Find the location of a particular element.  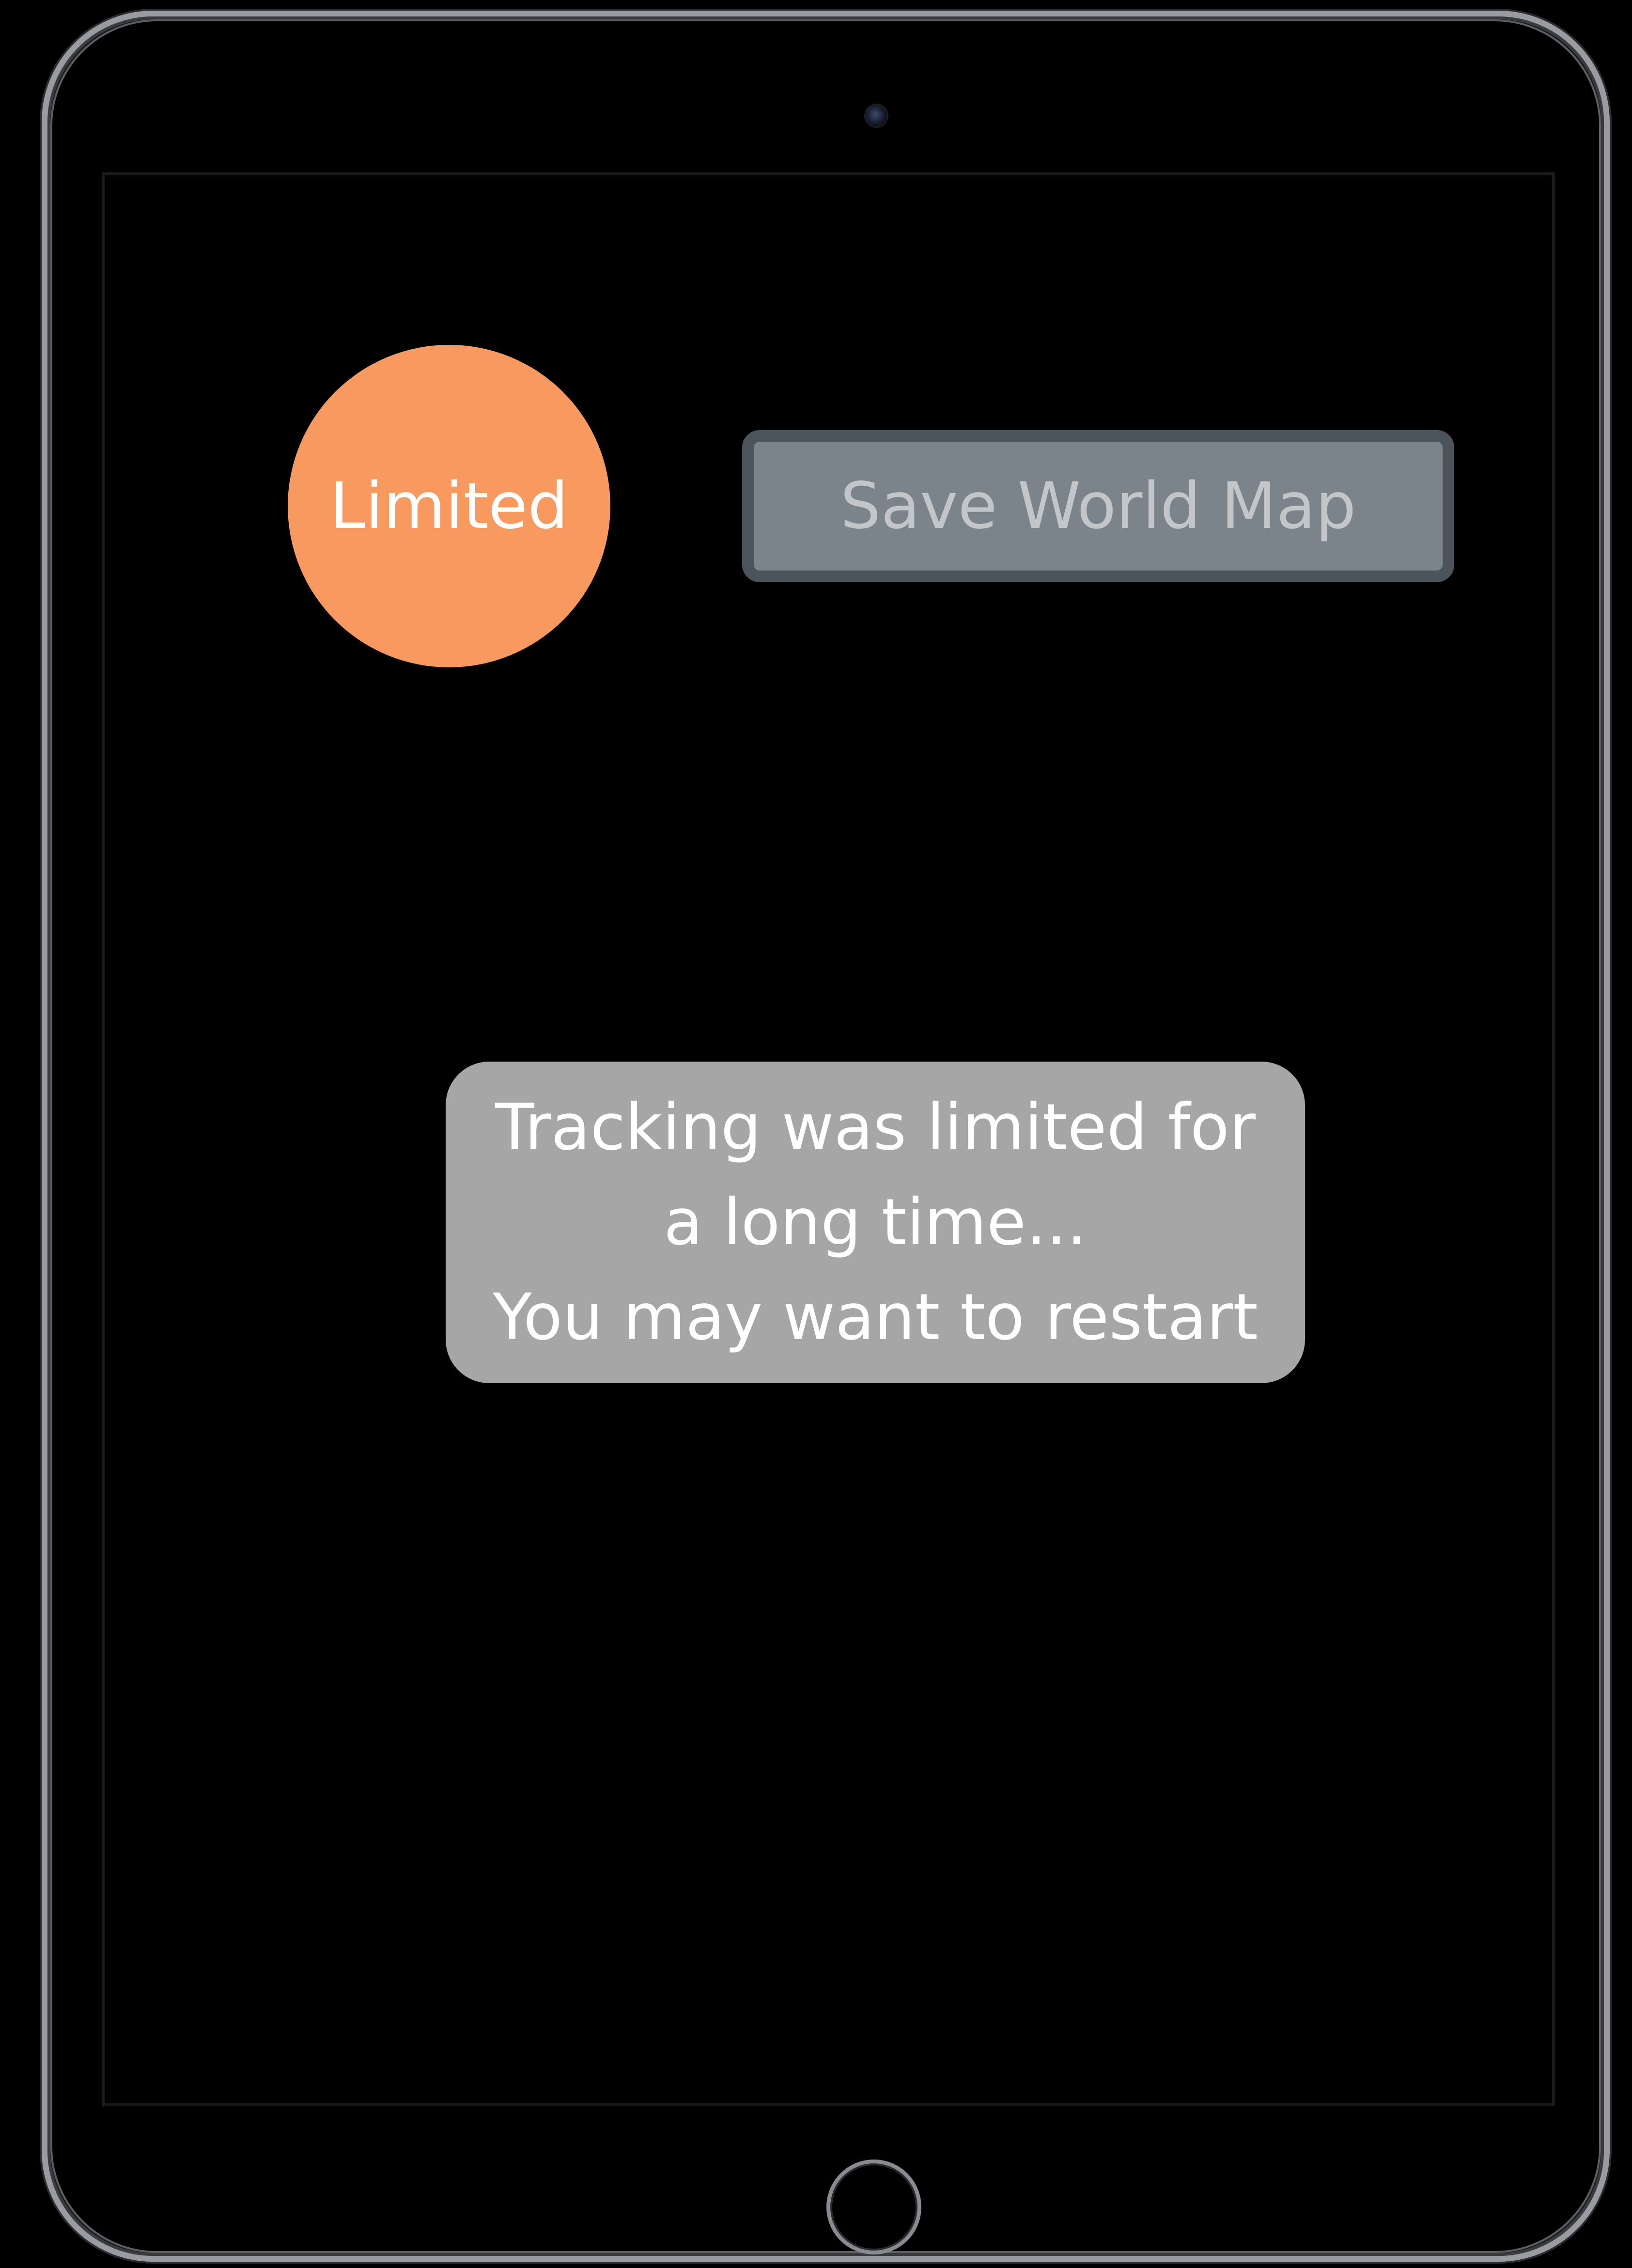

save-world-map-button: Save World Map is located at coordinates (1098, 506).